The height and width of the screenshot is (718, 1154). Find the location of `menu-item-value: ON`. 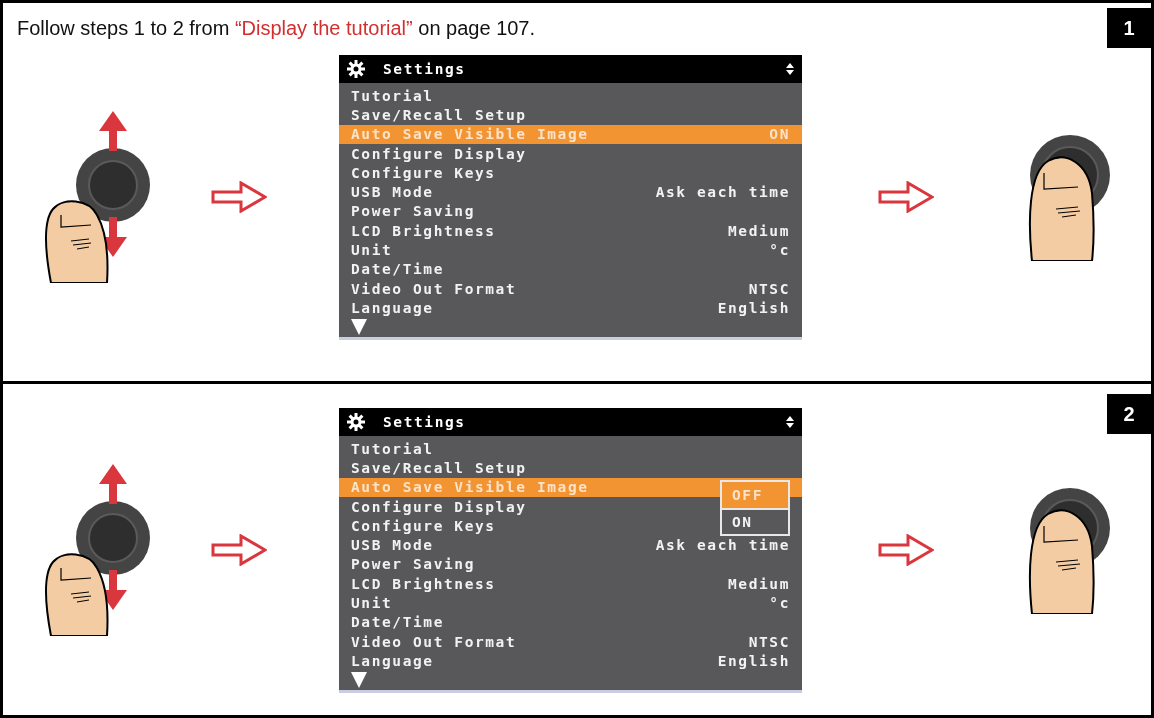

menu-item-value: ON is located at coordinates (779, 134).